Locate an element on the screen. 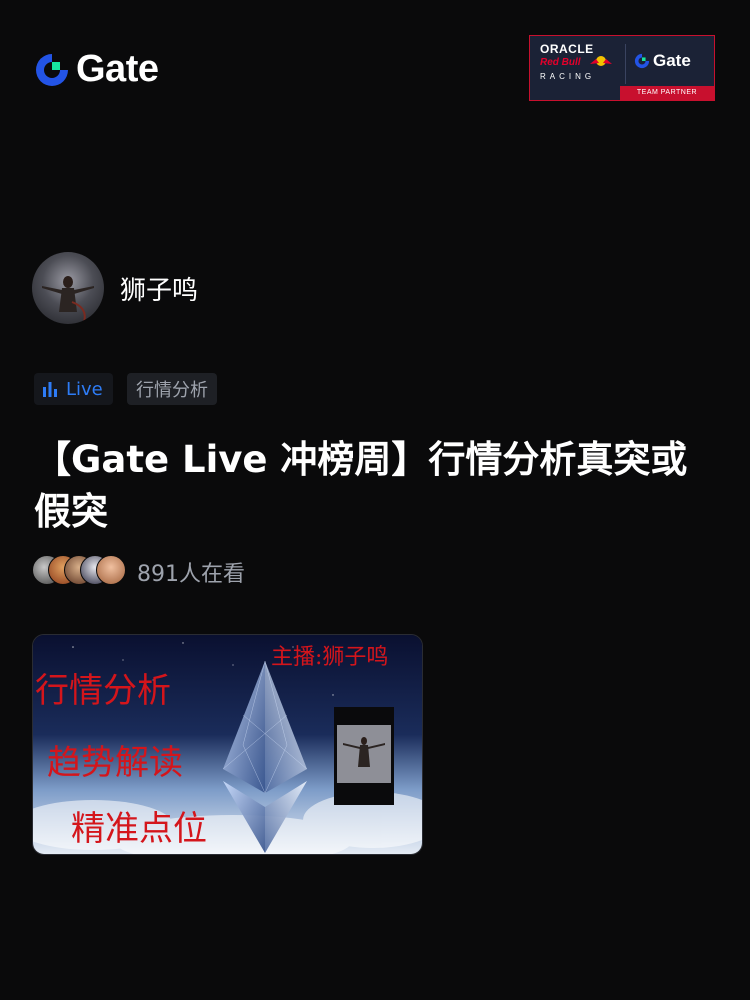 Image resolution: width=750 pixels, height=1000 pixels. racing-text: RACING is located at coordinates (568, 76).